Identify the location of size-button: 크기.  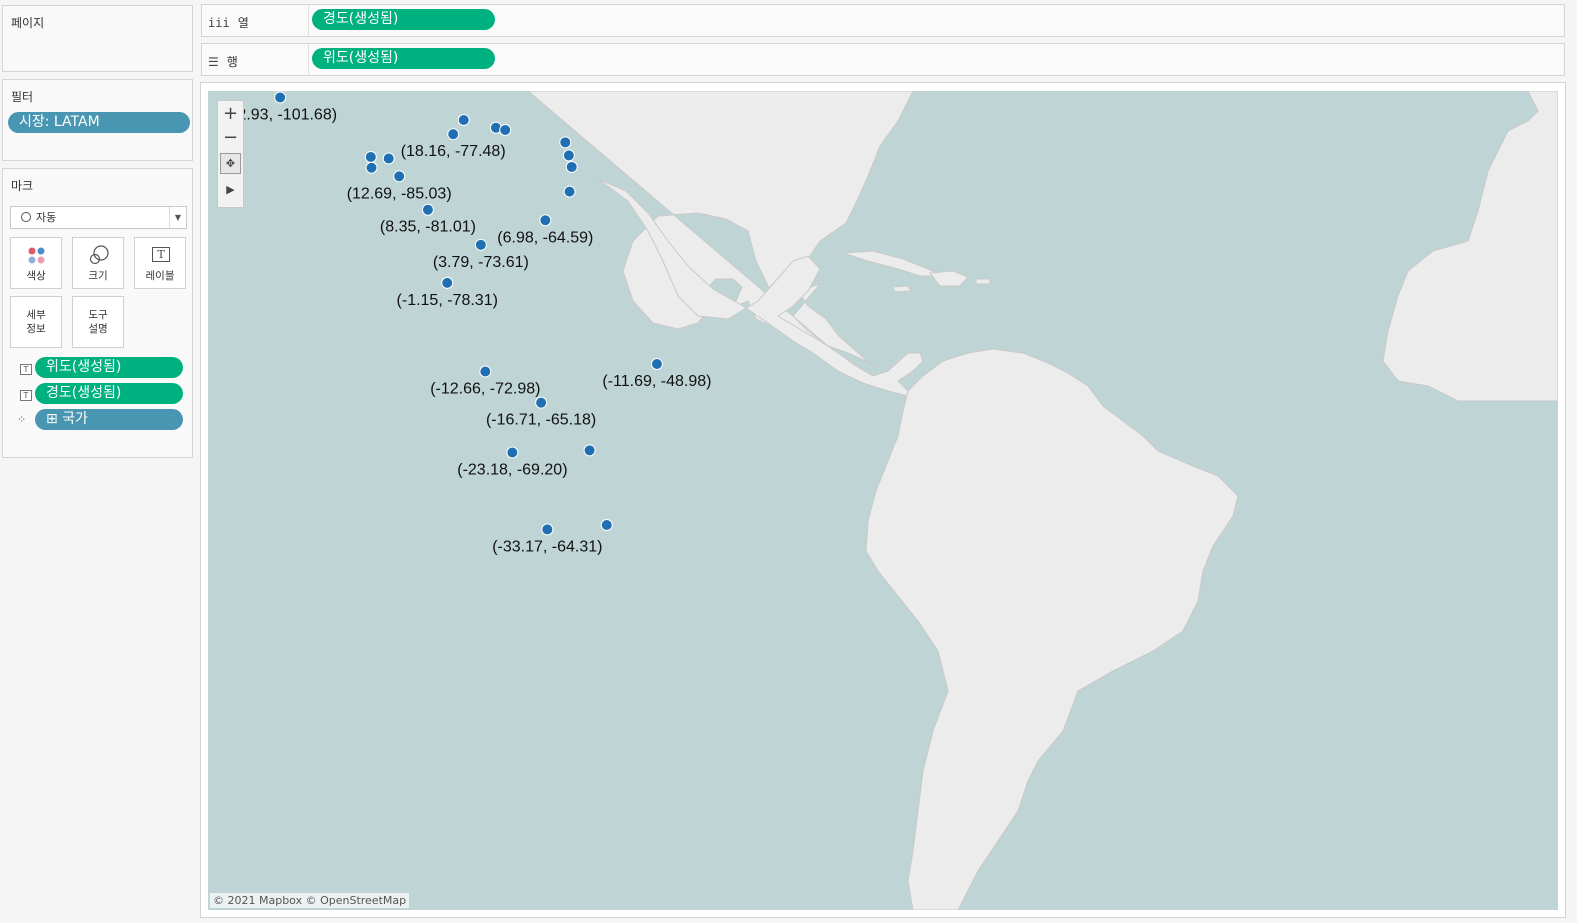
(98, 263).